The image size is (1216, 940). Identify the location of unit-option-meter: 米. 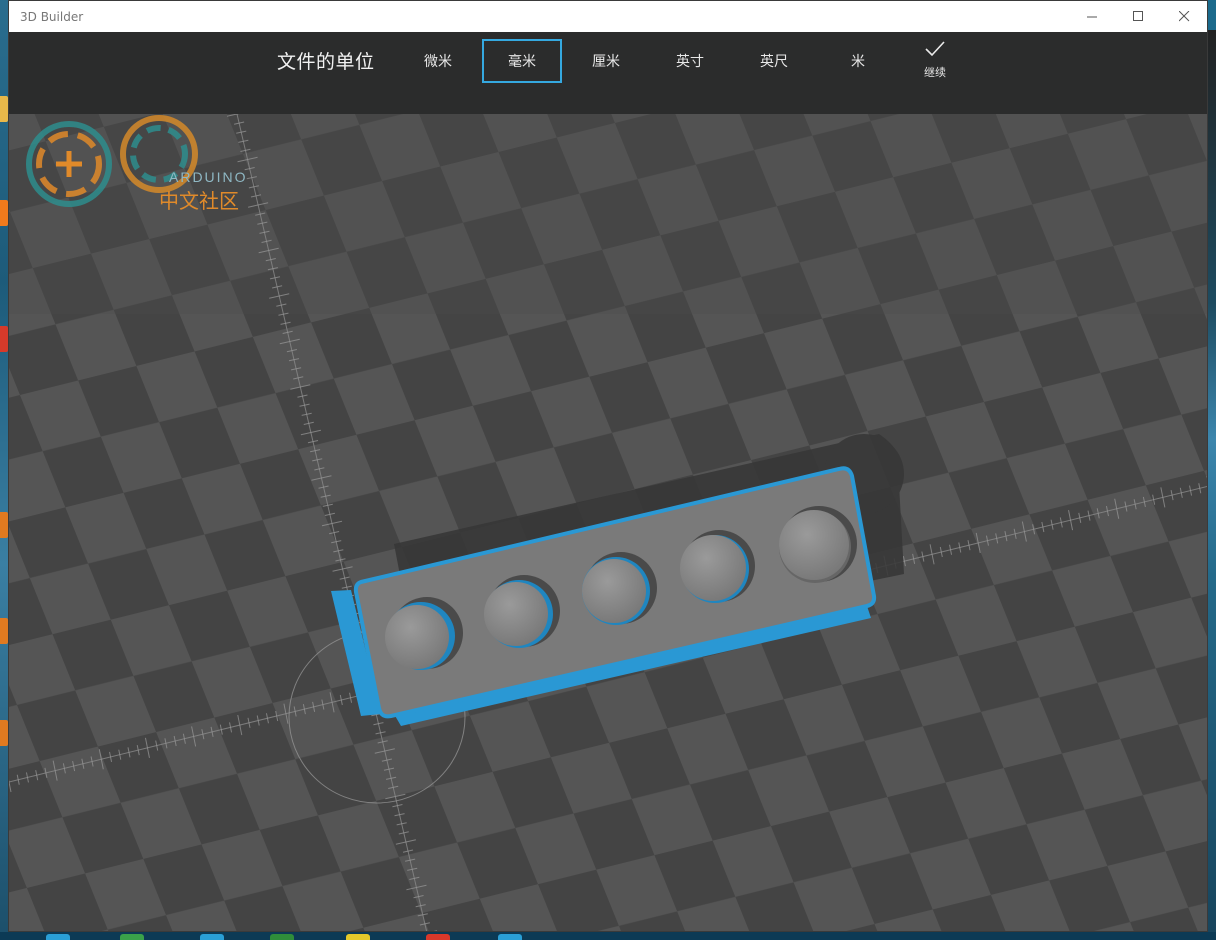
(858, 61).